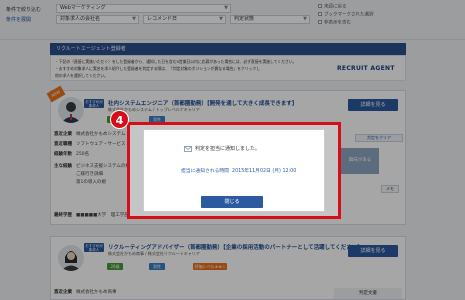  I want to click on notify-time-value: 2015年11月02日 (月) 12:00, so click(264, 171).